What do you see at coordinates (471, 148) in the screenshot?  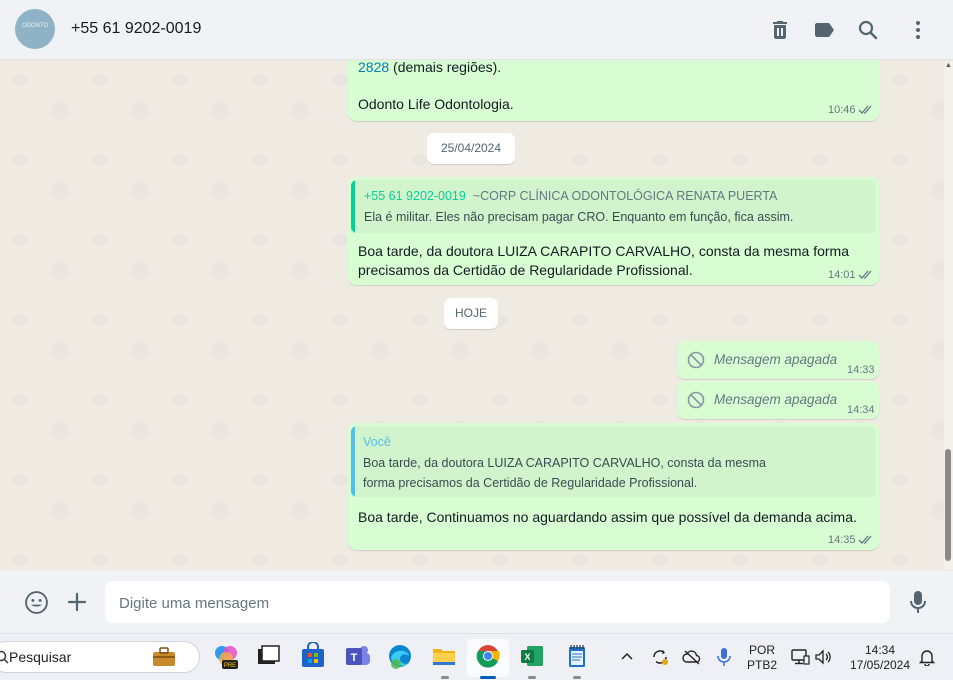 I see `date-separator: 25/04/2024` at bounding box center [471, 148].